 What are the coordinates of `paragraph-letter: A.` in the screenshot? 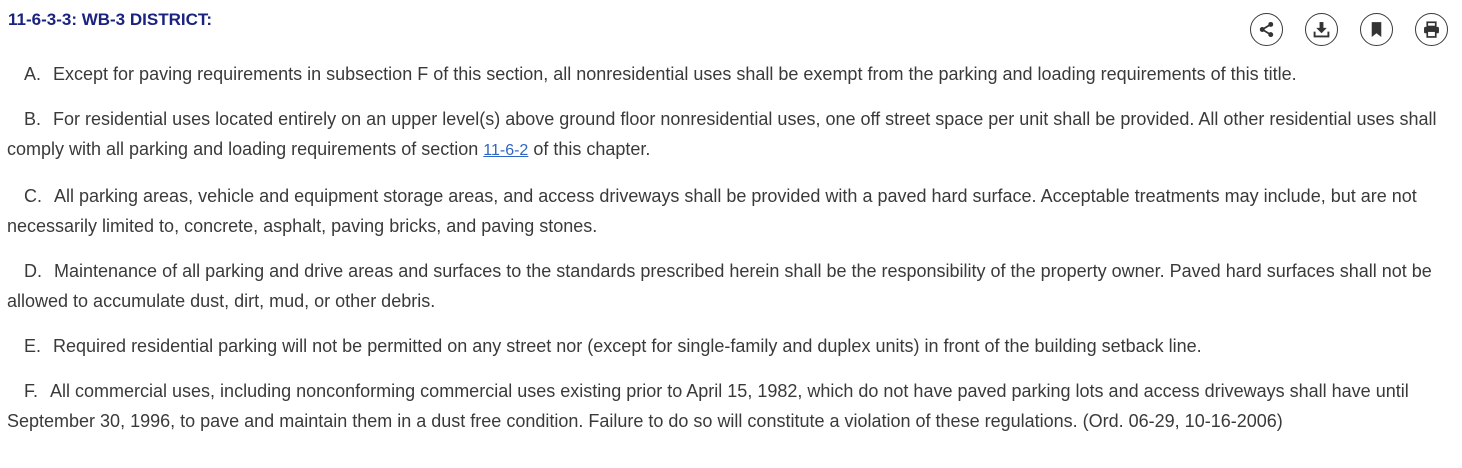 It's located at (33, 74).